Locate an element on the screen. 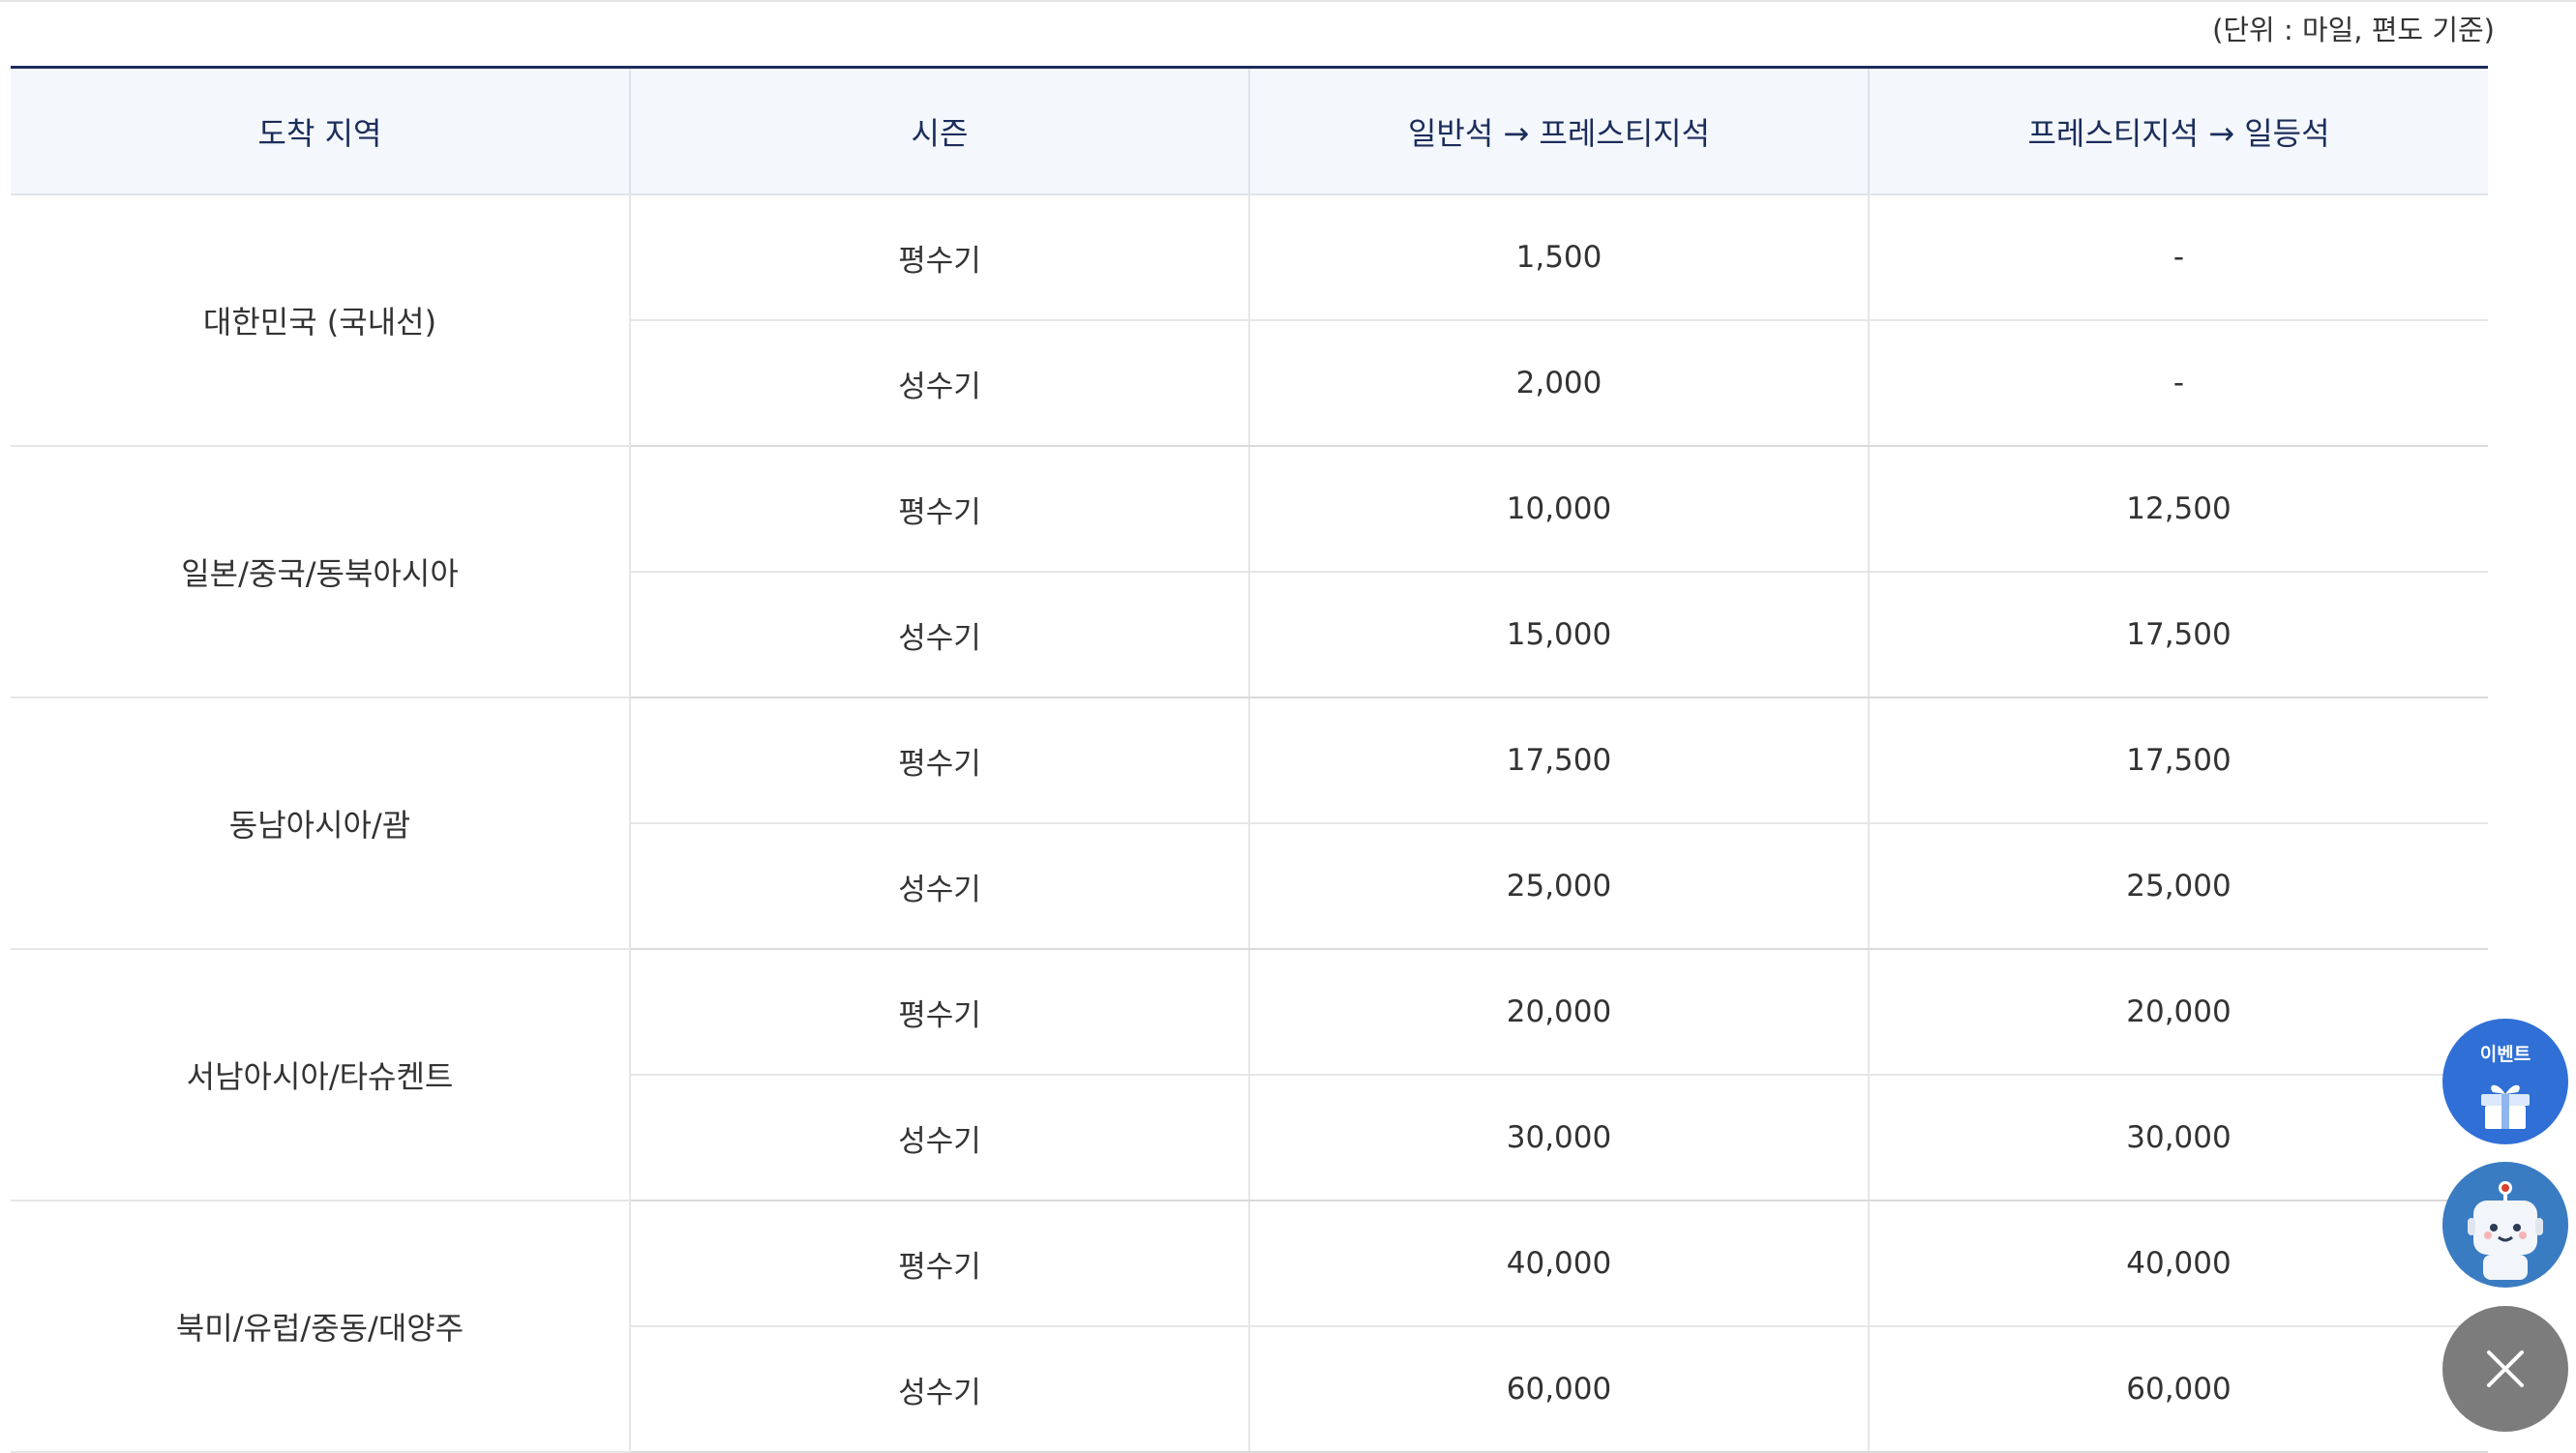 This screenshot has height=1453, width=2576. header-prestige-to-first: 프레스티지석 → 일등석 is located at coordinates (2178, 130).